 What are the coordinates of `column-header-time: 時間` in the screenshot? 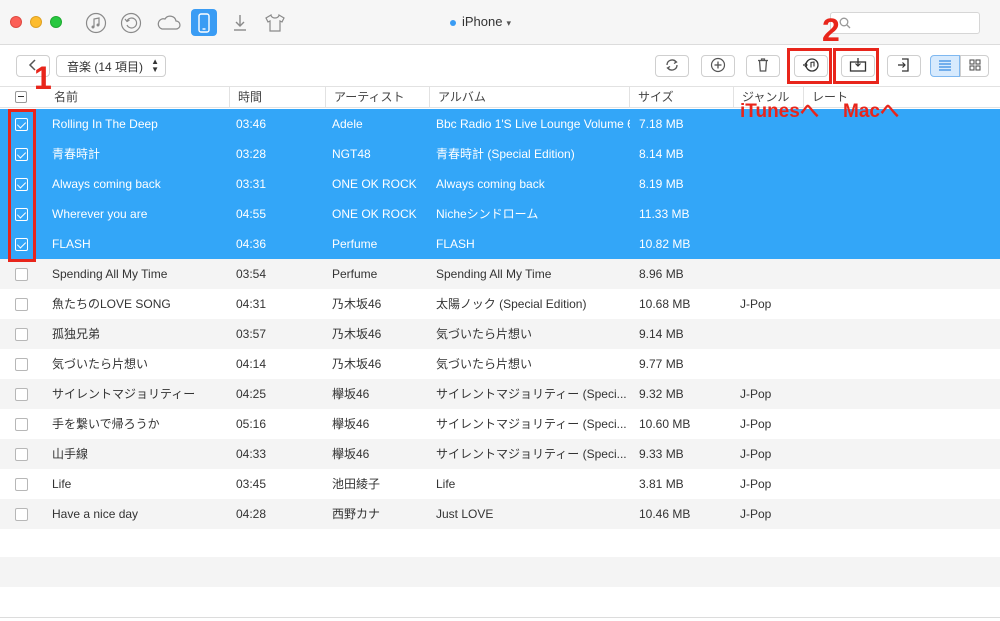 It's located at (277, 97).